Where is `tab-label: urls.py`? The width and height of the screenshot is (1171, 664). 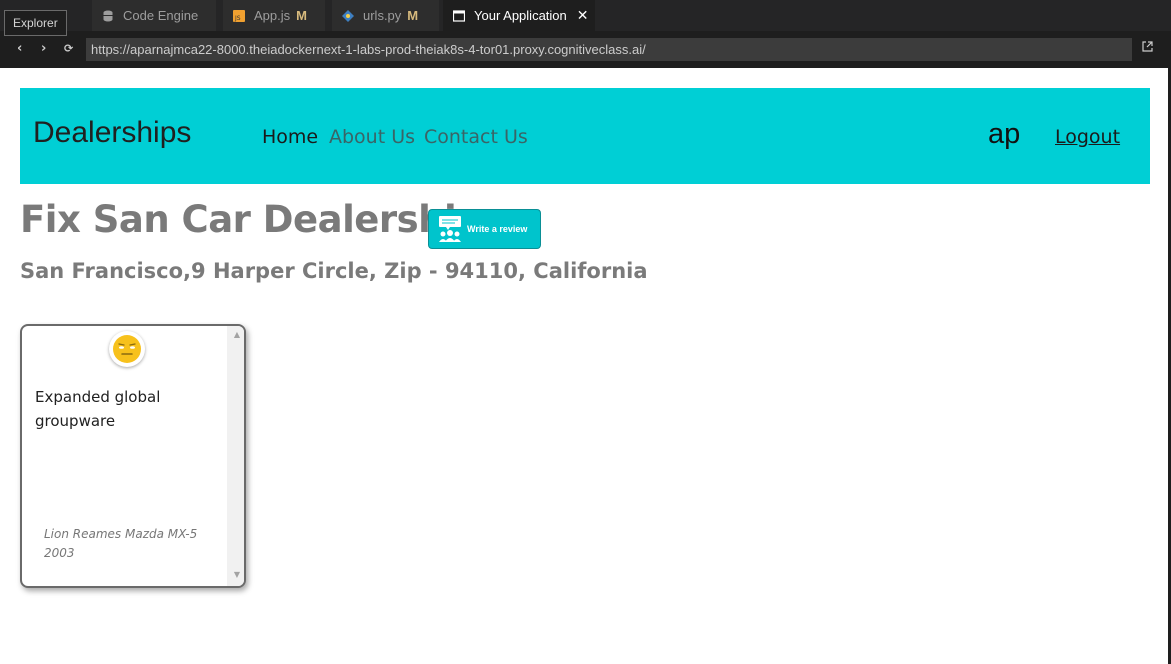
tab-label: urls.py is located at coordinates (382, 15).